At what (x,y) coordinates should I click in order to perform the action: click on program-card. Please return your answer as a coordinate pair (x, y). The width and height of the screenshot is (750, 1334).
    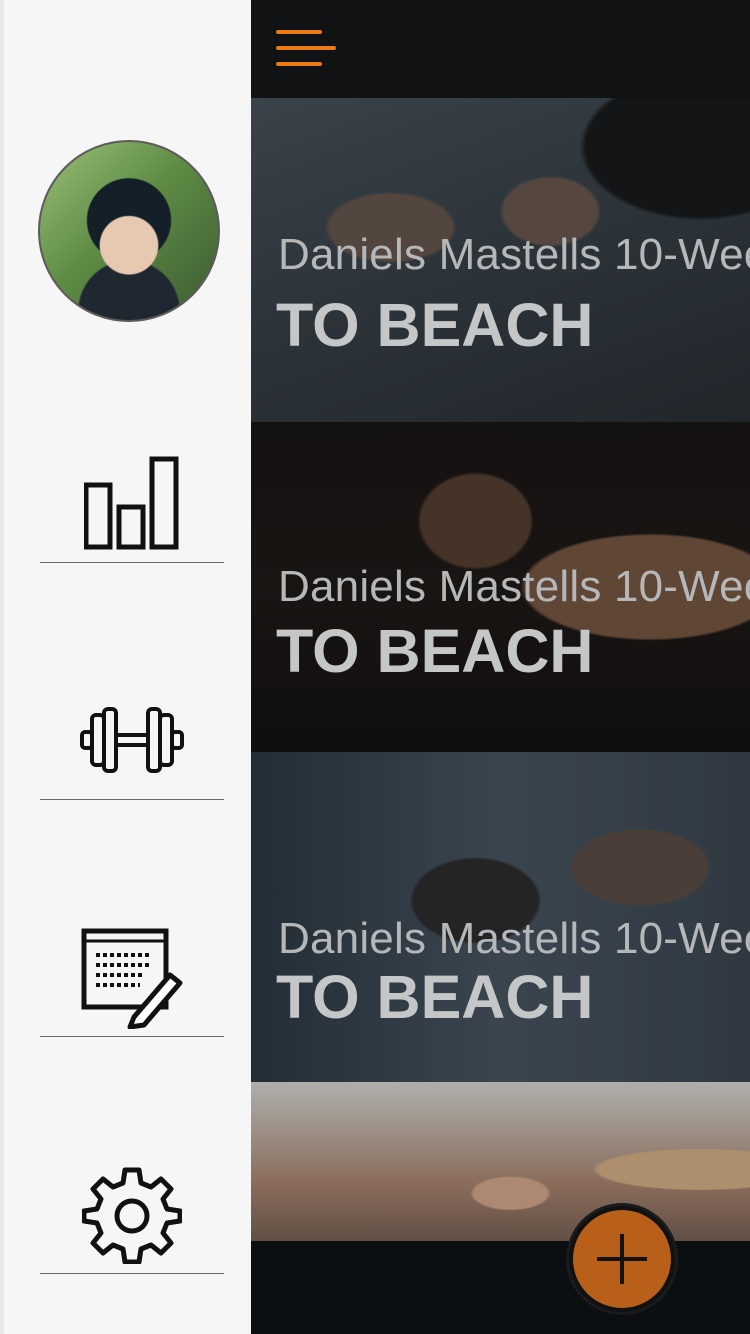
    Looking at the image, I should click on (500, 1162).